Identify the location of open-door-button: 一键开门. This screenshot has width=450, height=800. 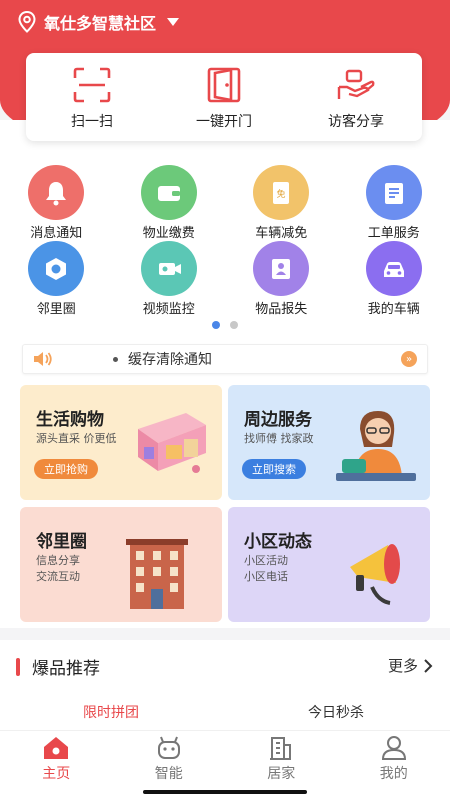
(224, 97).